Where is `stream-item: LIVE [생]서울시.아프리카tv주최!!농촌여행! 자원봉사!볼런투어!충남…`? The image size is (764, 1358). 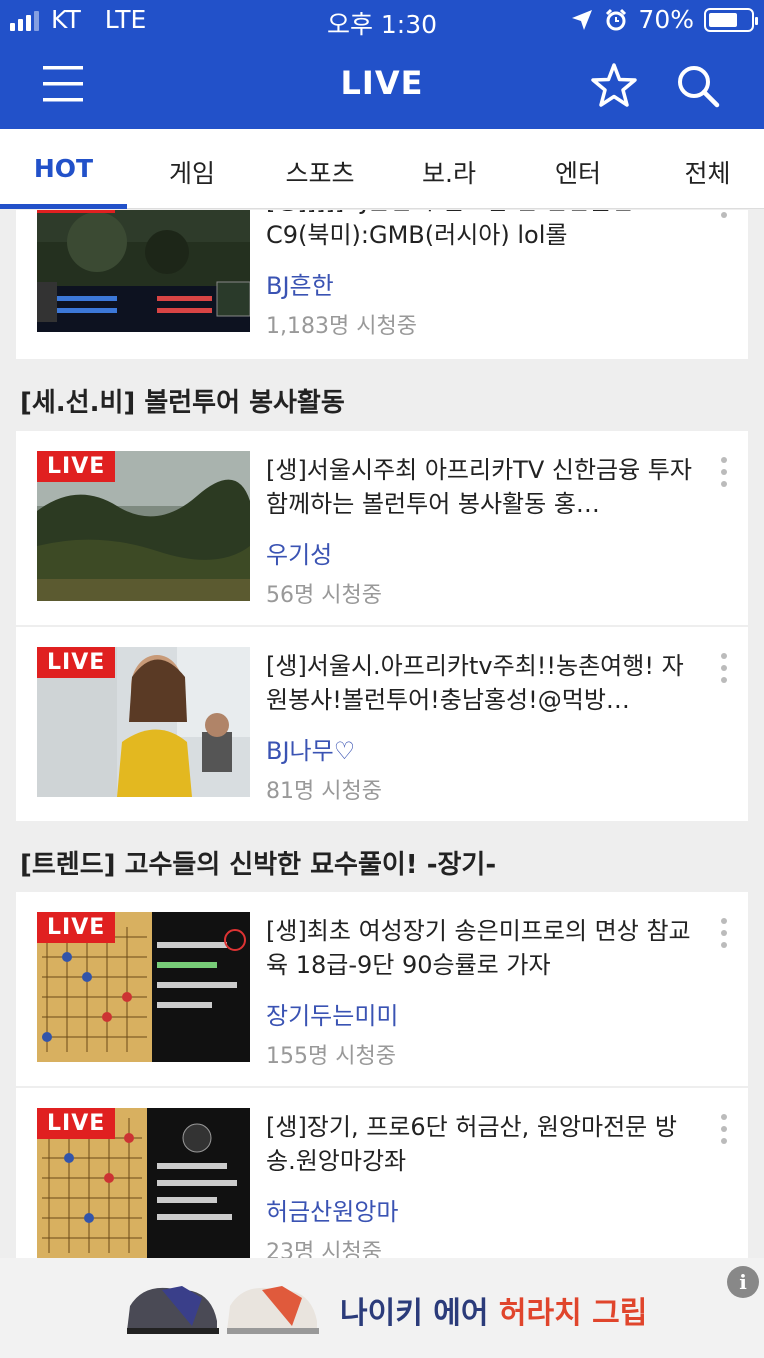
stream-item: LIVE [생]서울시.아프리카tv주최!!농촌여행! 자원봉사!볼런투어!충남… is located at coordinates (382, 725).